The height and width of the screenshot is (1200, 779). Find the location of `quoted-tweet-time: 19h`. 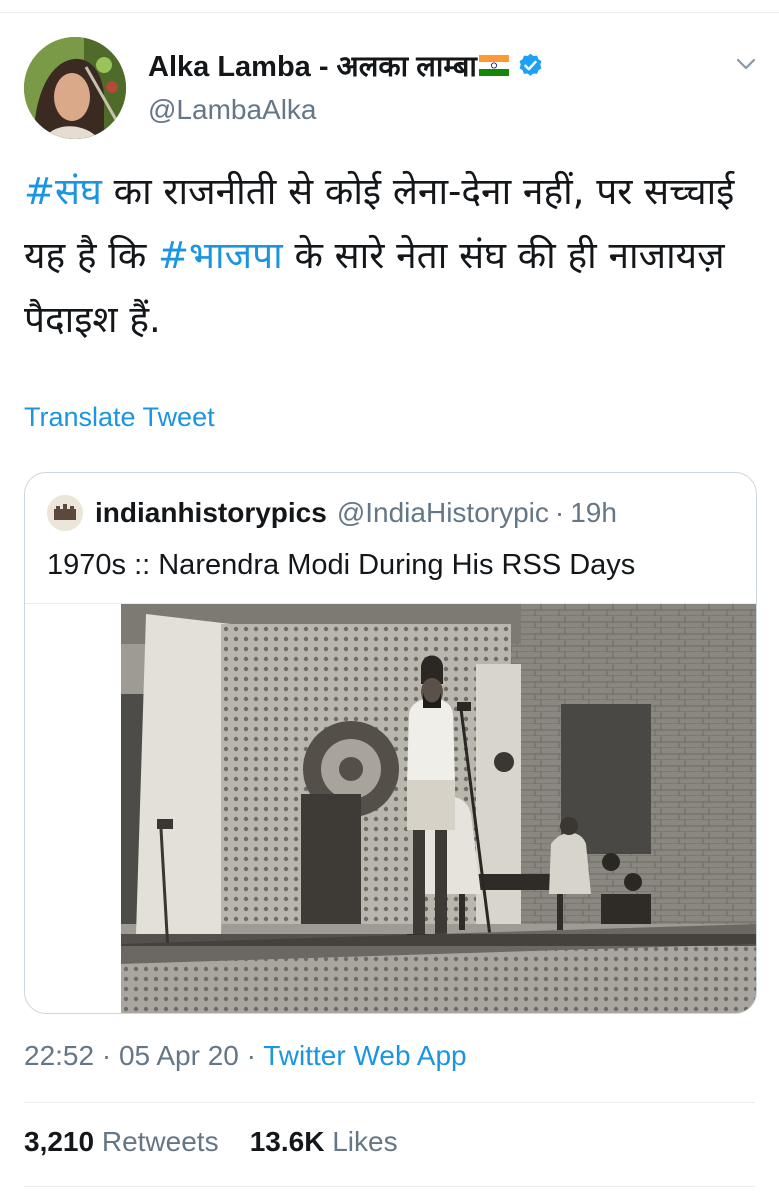

quoted-tweet-time: 19h is located at coordinates (593, 512).